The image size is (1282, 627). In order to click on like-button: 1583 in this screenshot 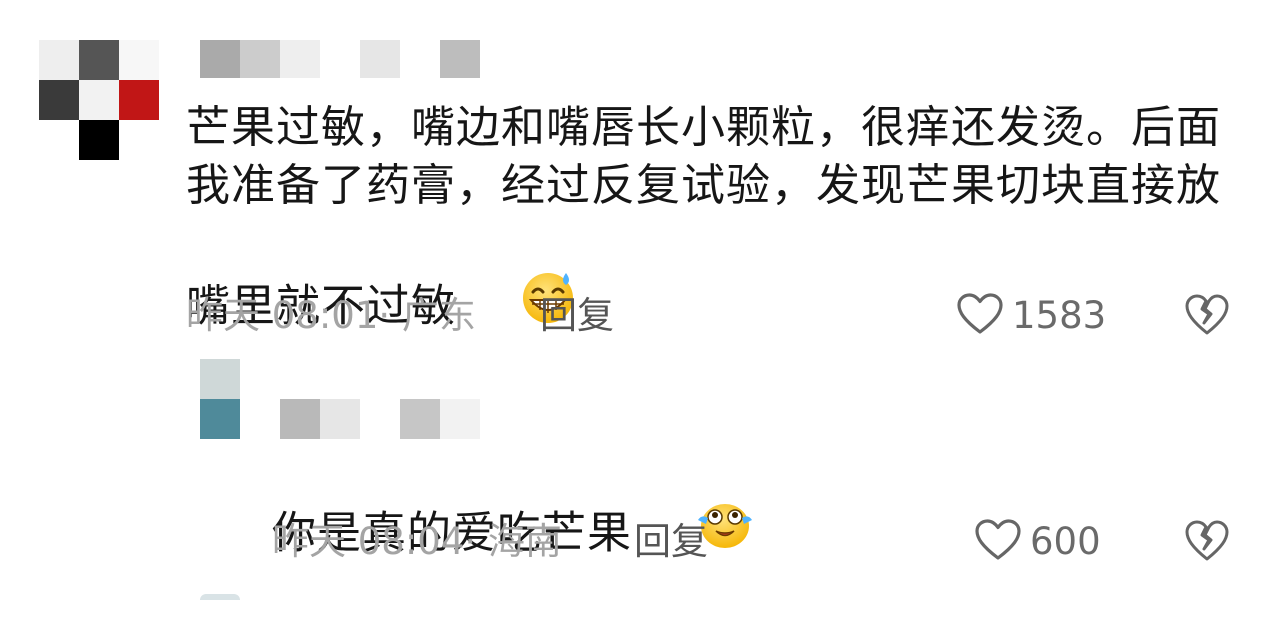, I will do `click(1031, 316)`.